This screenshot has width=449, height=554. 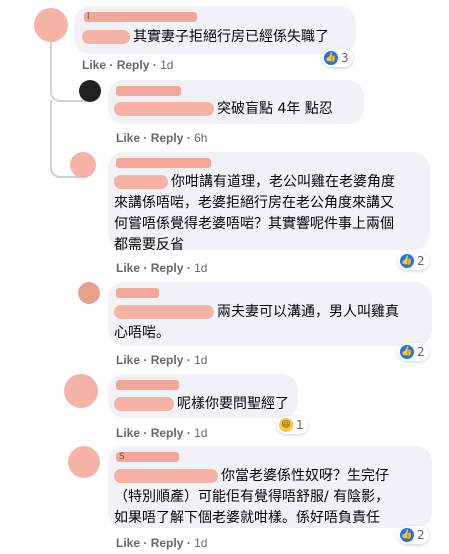 I want to click on comment-text: 突破盲點 4年 點忍, so click(x=223, y=109).